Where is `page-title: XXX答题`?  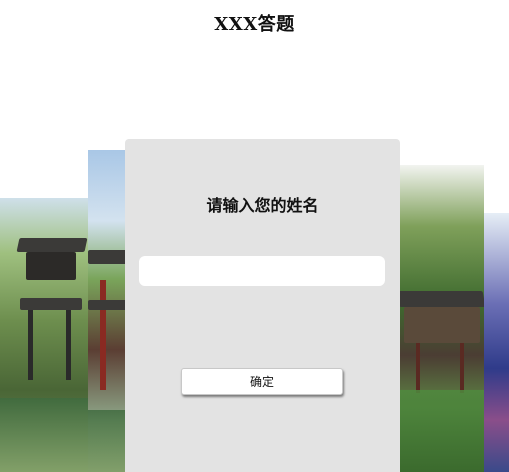
page-title: XXX答题 is located at coordinates (254, 24).